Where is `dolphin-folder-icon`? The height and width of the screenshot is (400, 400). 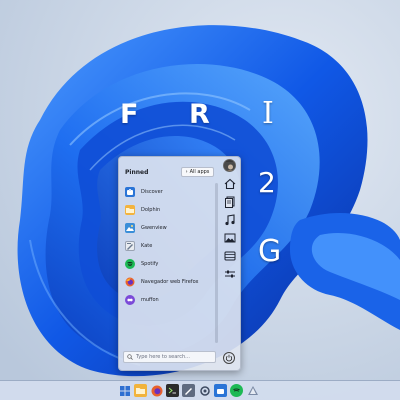 dolphin-folder-icon is located at coordinates (130, 210).